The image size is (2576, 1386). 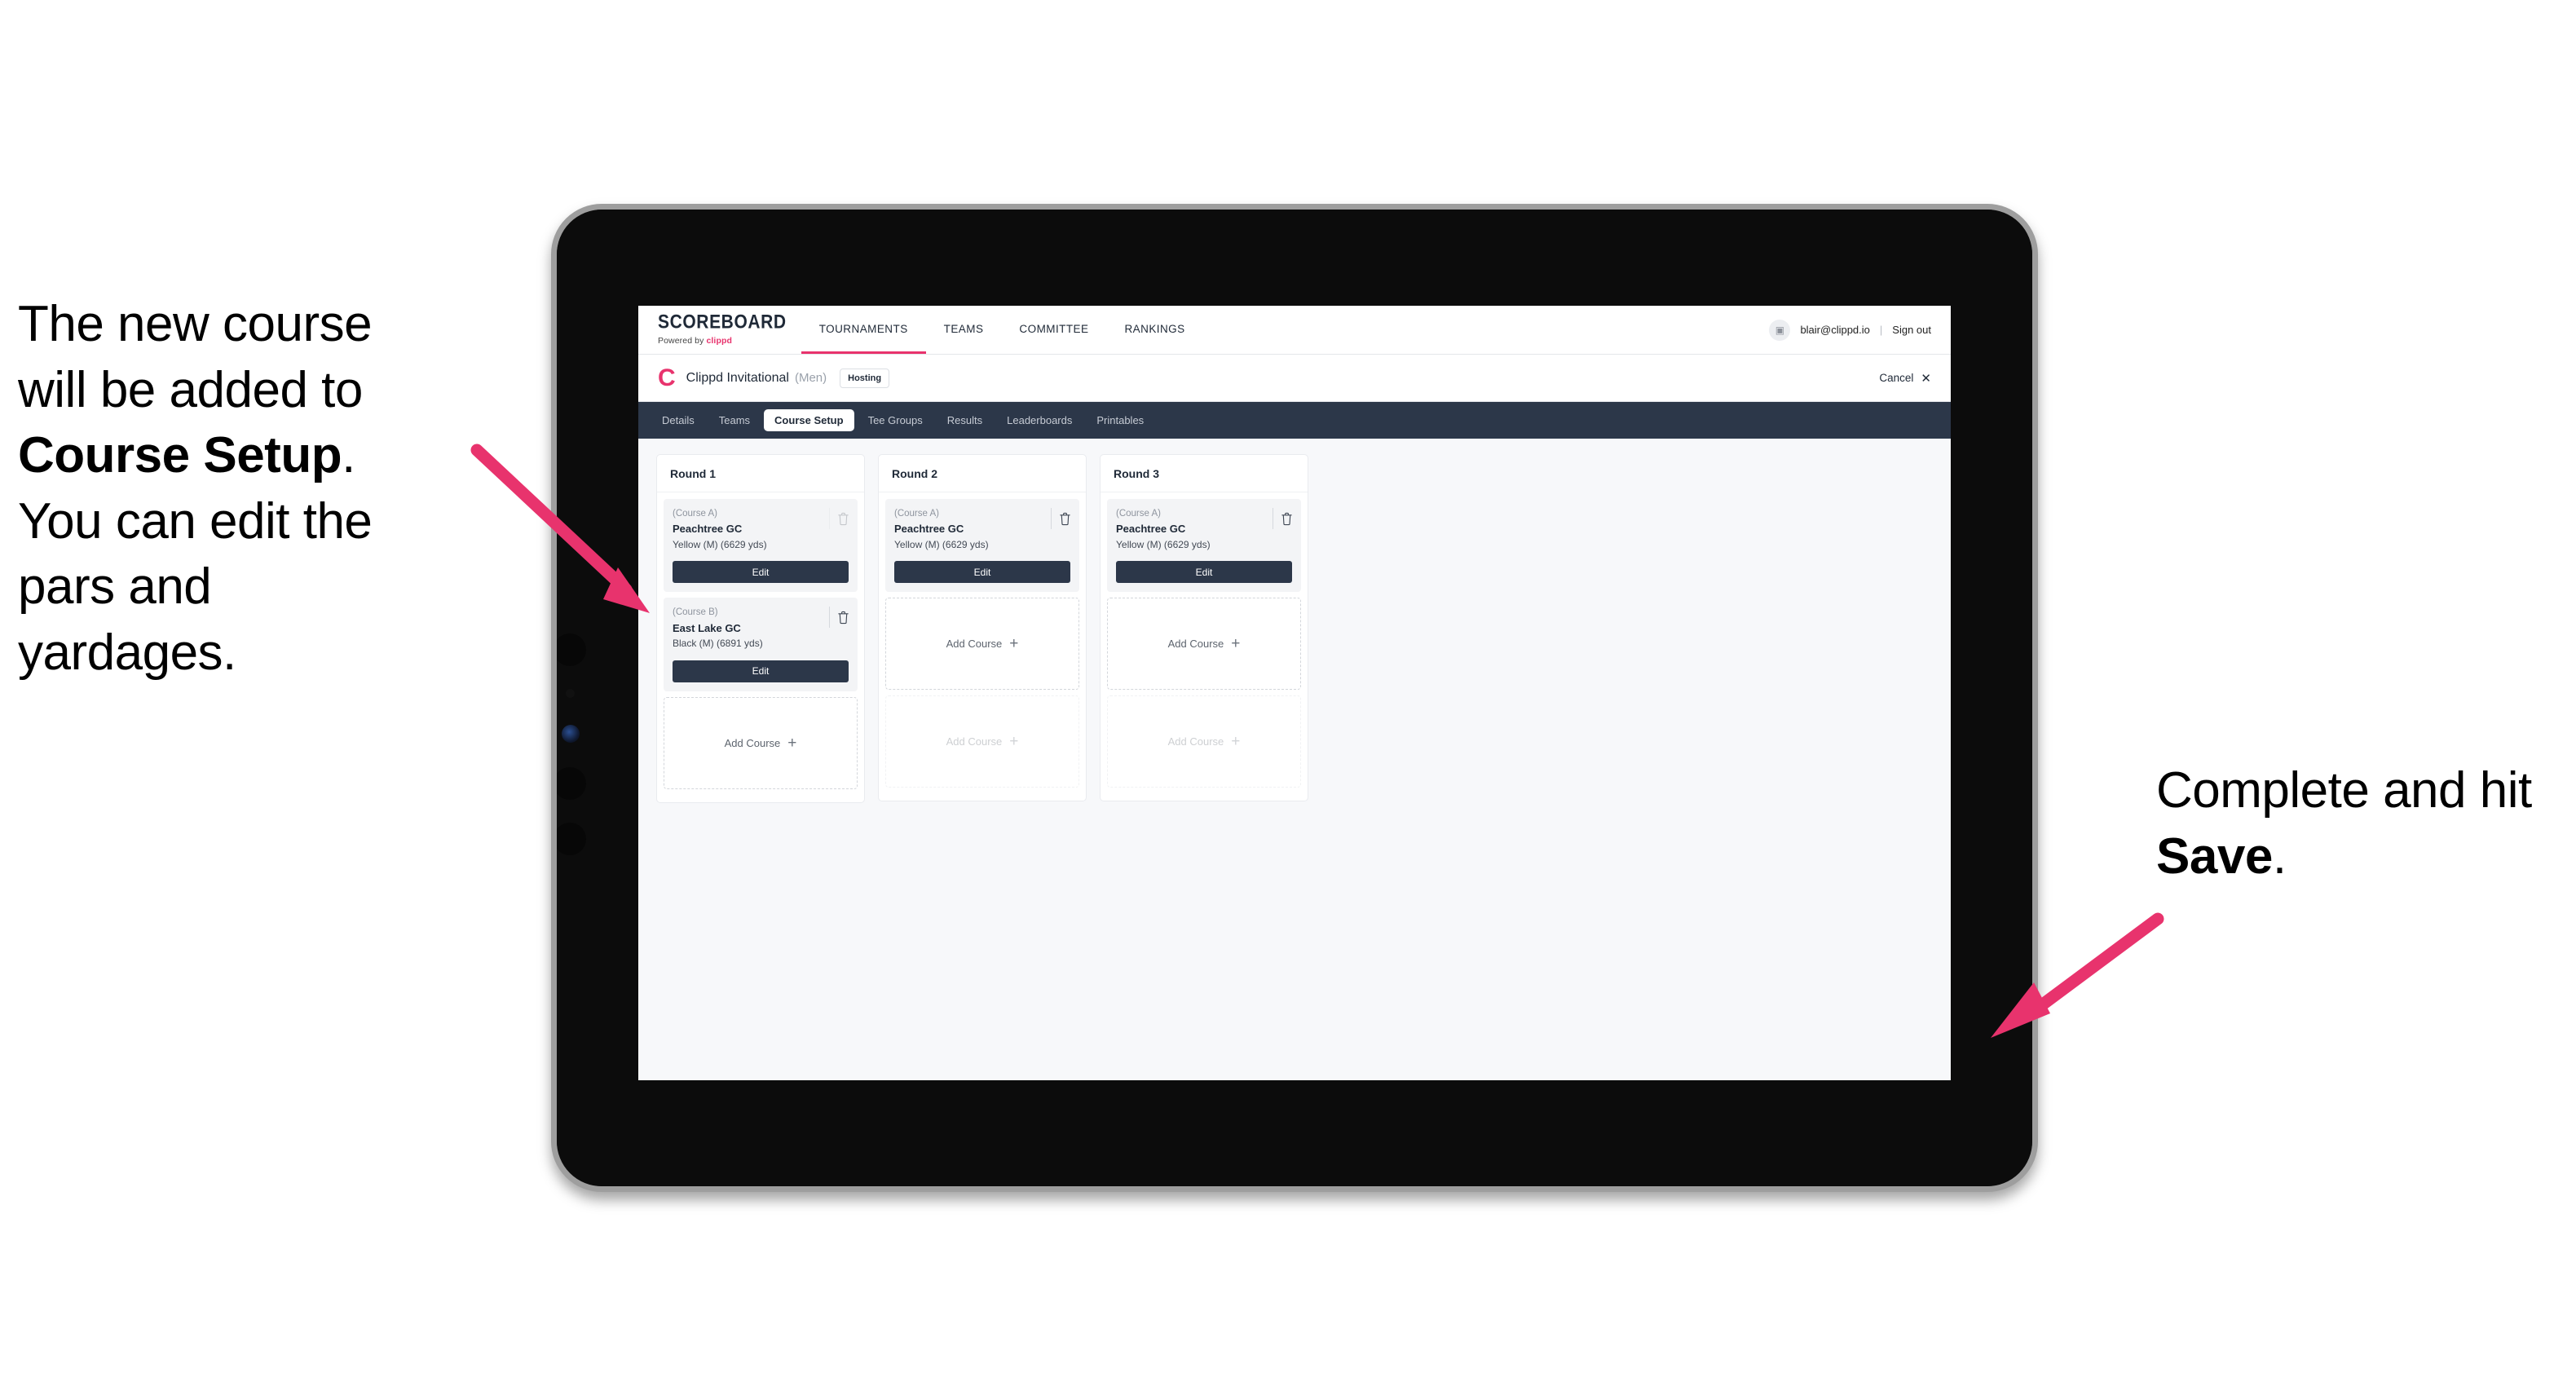 What do you see at coordinates (667, 378) in the screenshot?
I see `clippd-logo-icon: C` at bounding box center [667, 378].